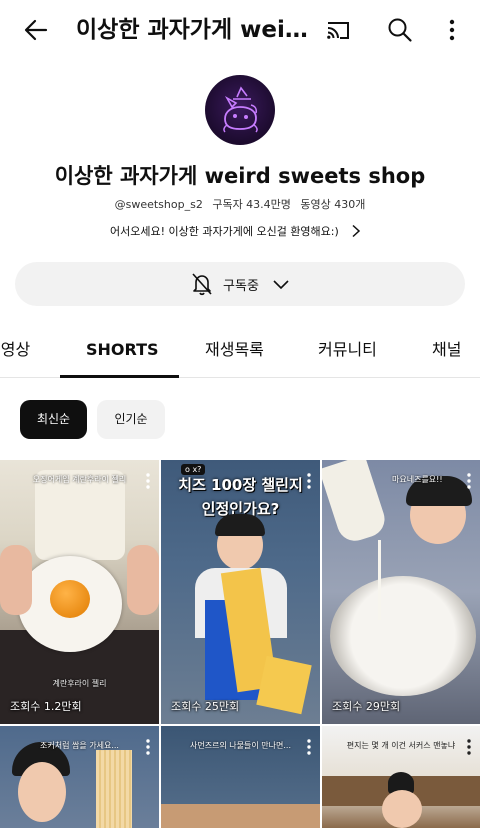 Image resolution: width=480 pixels, height=828 pixels. Describe the element at coordinates (234, 350) in the screenshot. I see `tab-playlists: 재생목록` at that location.